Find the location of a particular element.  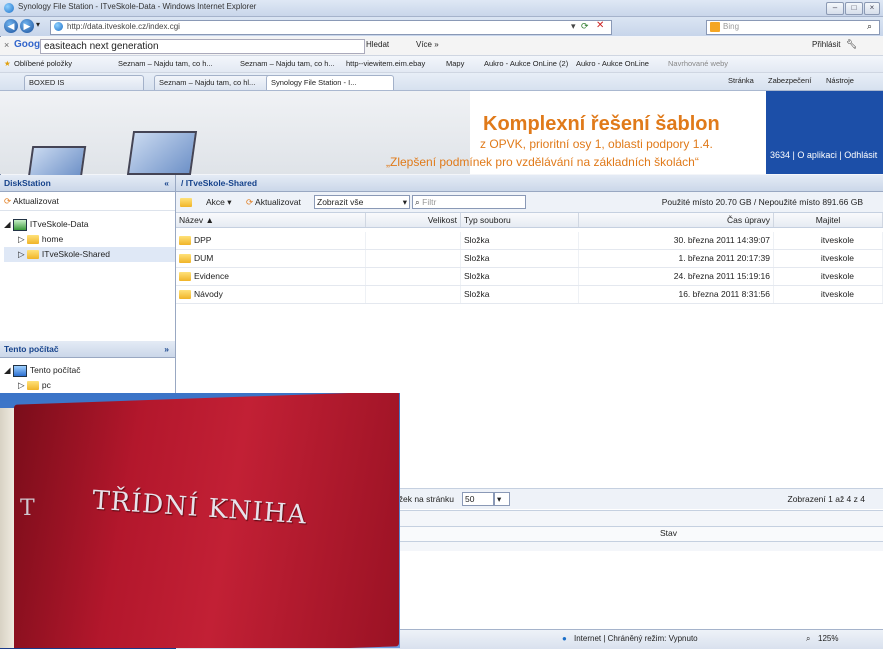

col-time: Čas úpravy is located at coordinates (676, 220).